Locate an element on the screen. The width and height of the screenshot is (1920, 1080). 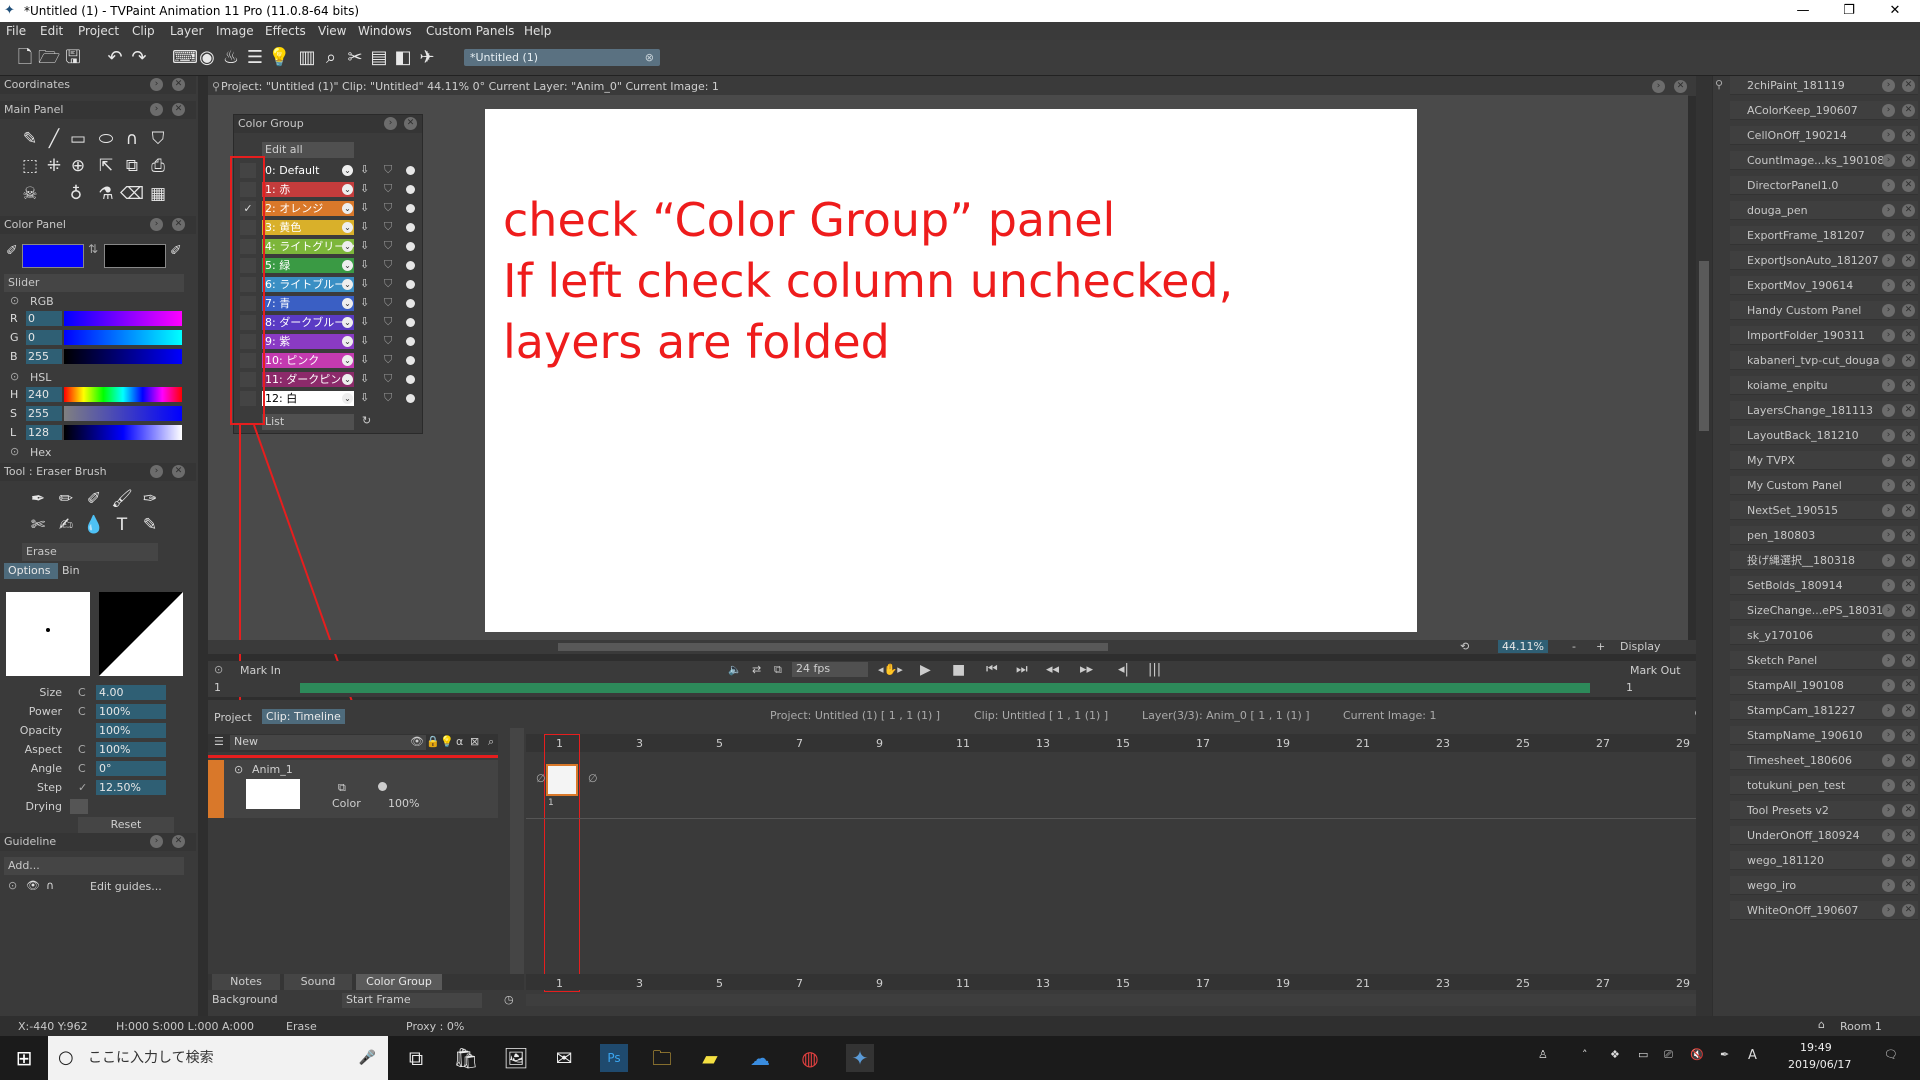
bucket-tool-icon: ⚗ is located at coordinates (106, 194).